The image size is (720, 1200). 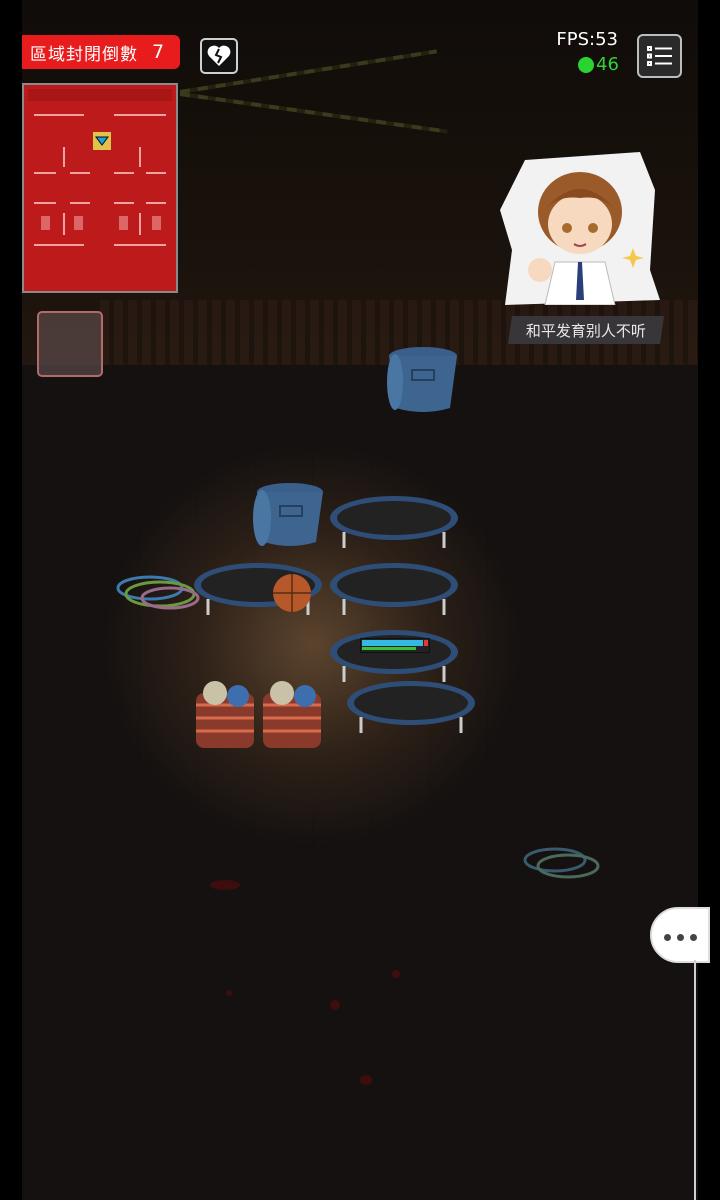 I want to click on minimap, so click(x=100, y=188).